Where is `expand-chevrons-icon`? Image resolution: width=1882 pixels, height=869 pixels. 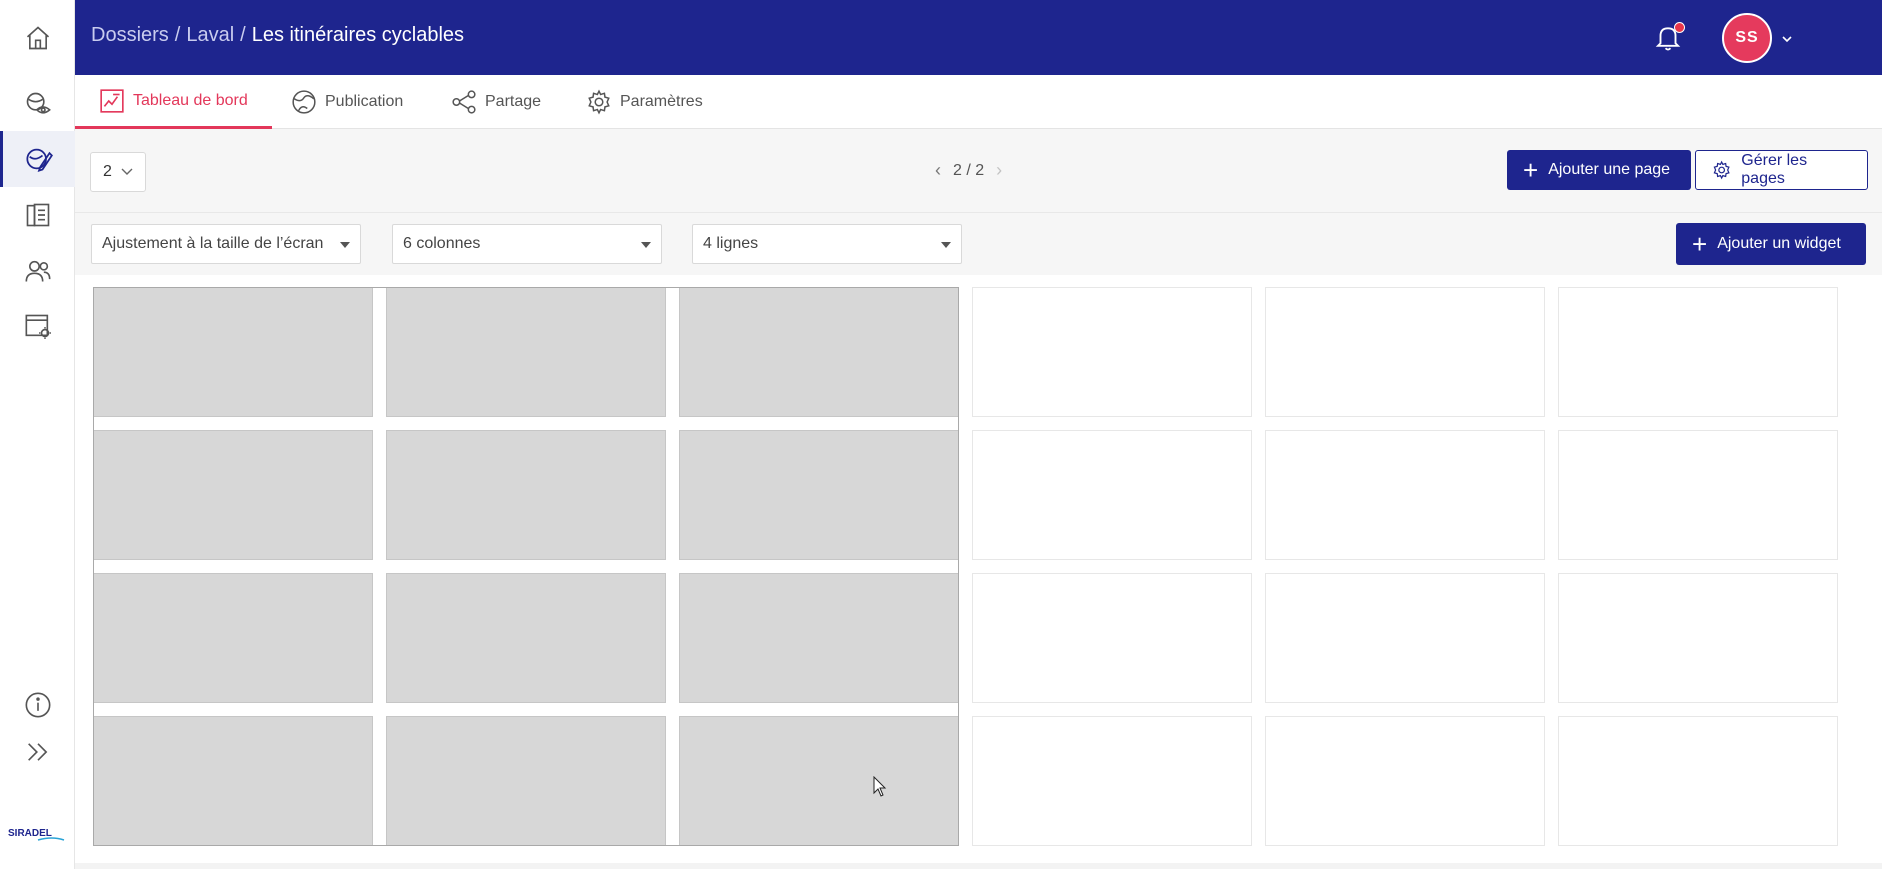
expand-chevrons-icon is located at coordinates (37, 752).